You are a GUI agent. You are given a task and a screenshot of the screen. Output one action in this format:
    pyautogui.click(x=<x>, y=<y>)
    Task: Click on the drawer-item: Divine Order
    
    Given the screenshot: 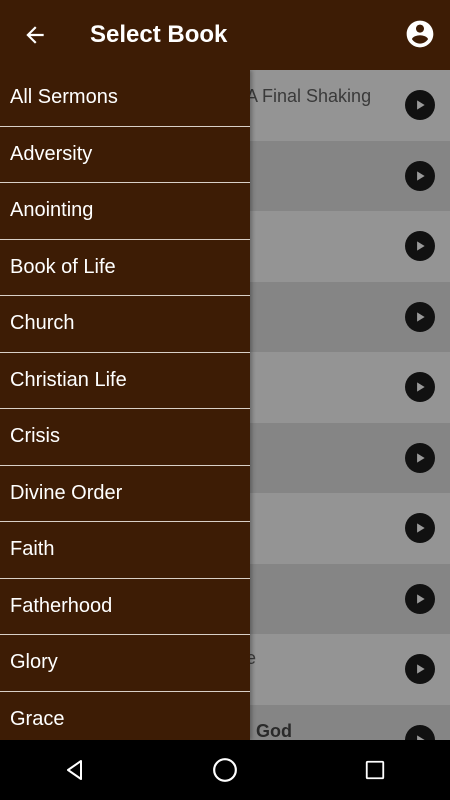 What is the action you would take?
    pyautogui.click(x=125, y=494)
    